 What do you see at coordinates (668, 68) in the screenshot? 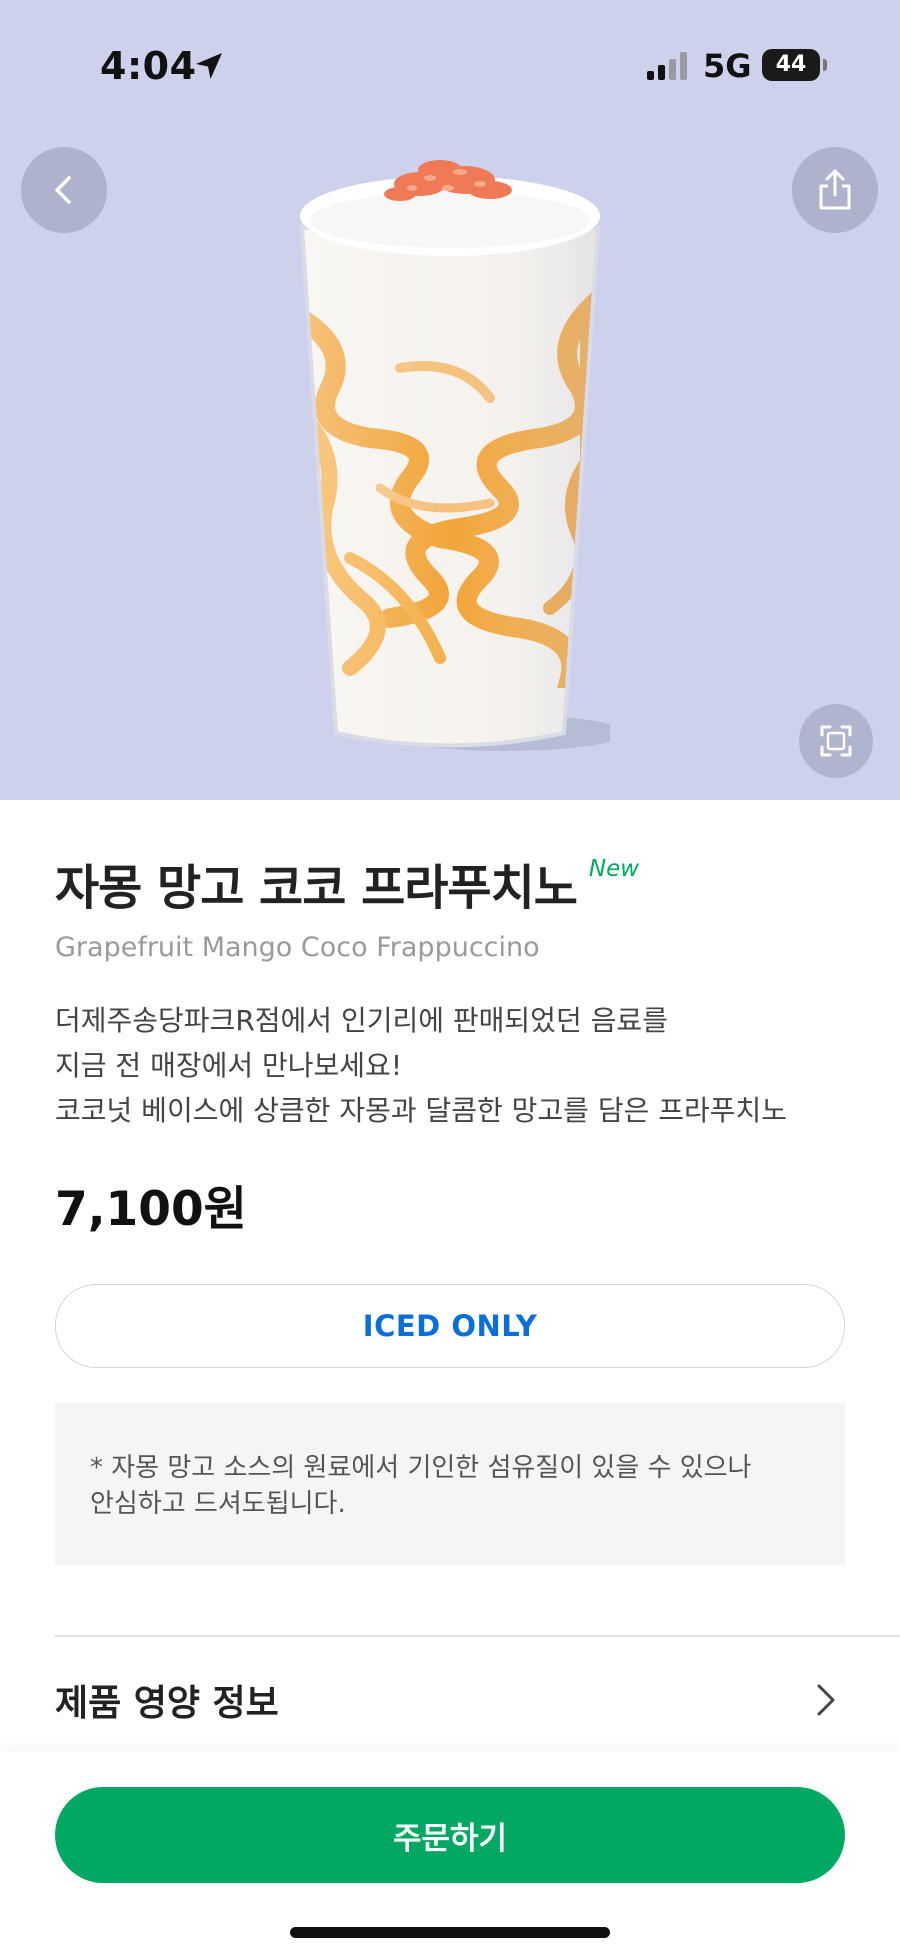
I see `cellular-signal-icon` at bounding box center [668, 68].